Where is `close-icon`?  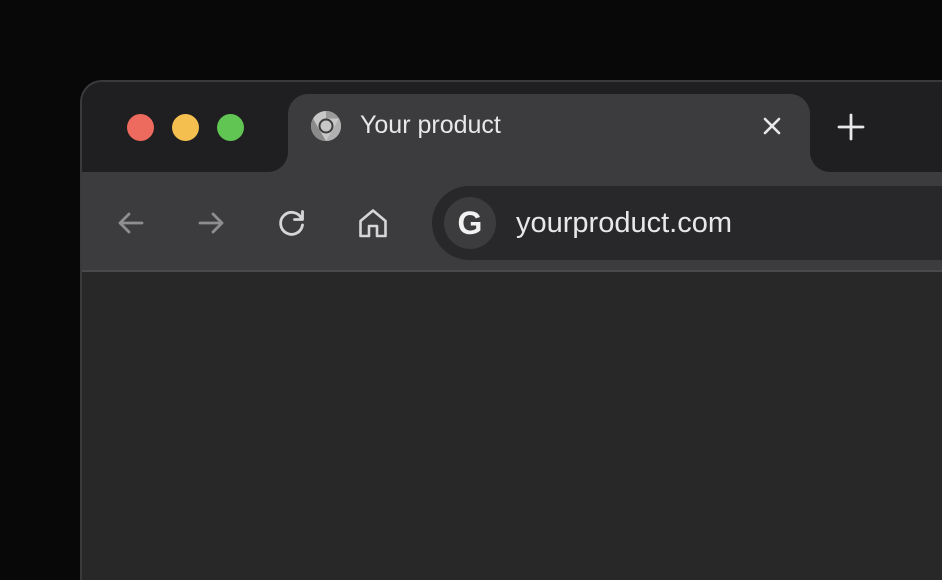 close-icon is located at coordinates (772, 126).